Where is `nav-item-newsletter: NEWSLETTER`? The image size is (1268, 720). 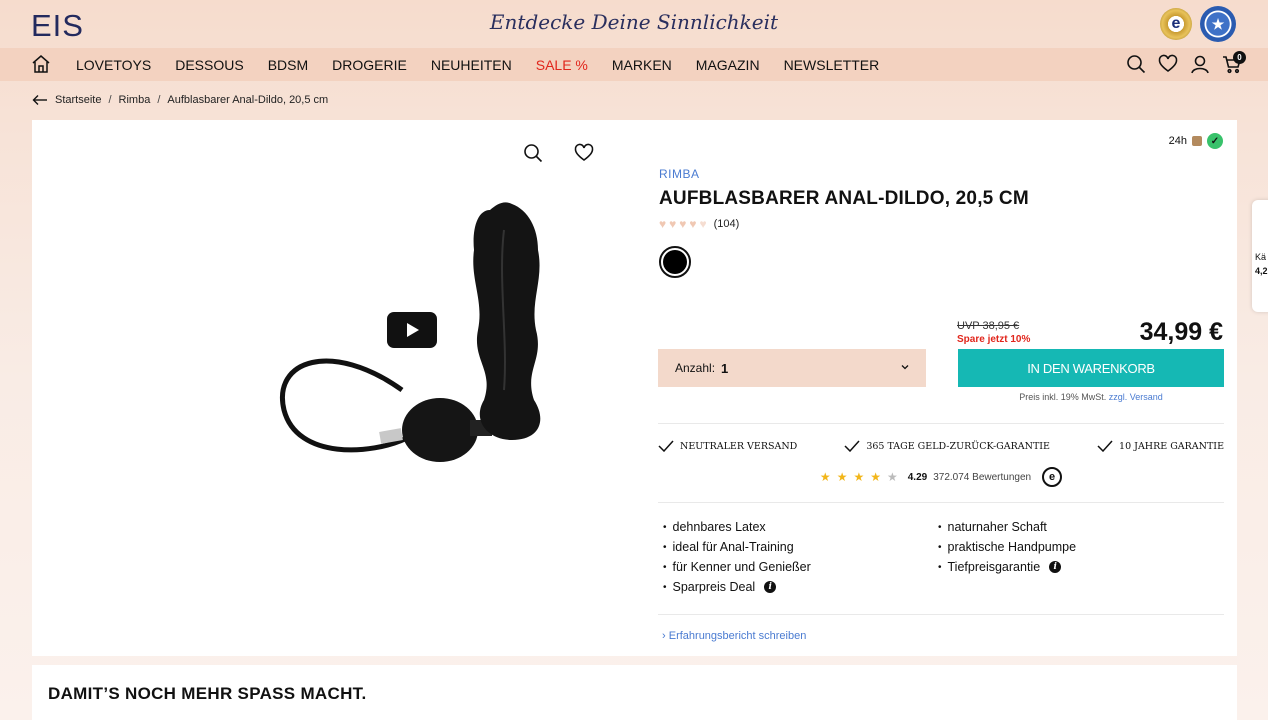
nav-item-newsletter: NEWSLETTER is located at coordinates (832, 65).